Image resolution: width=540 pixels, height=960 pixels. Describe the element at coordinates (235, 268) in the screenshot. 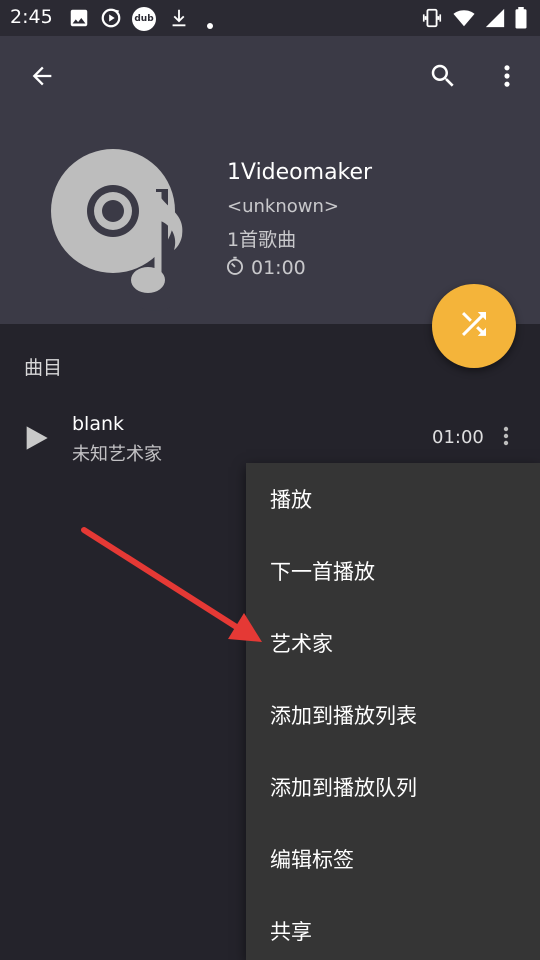

I see `timer-icon` at that location.